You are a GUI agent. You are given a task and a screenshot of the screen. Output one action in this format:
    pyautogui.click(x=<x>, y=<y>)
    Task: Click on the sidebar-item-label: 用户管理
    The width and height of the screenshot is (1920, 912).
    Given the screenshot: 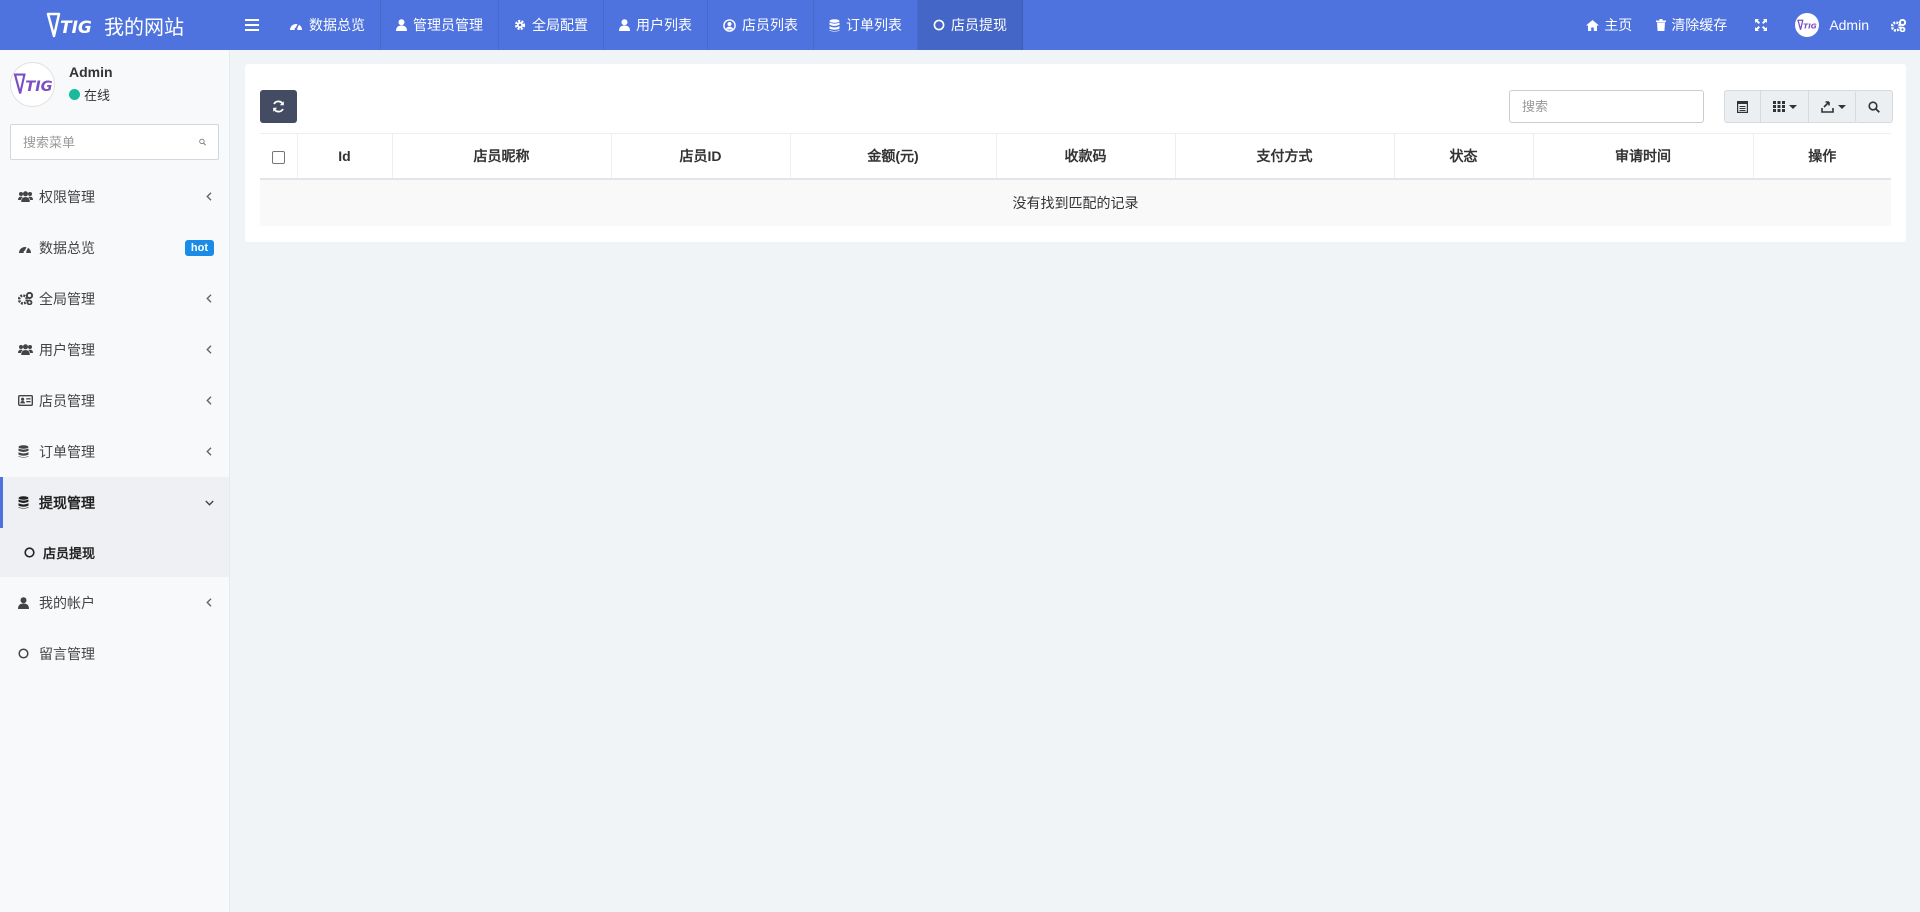 What is the action you would take?
    pyautogui.click(x=67, y=349)
    